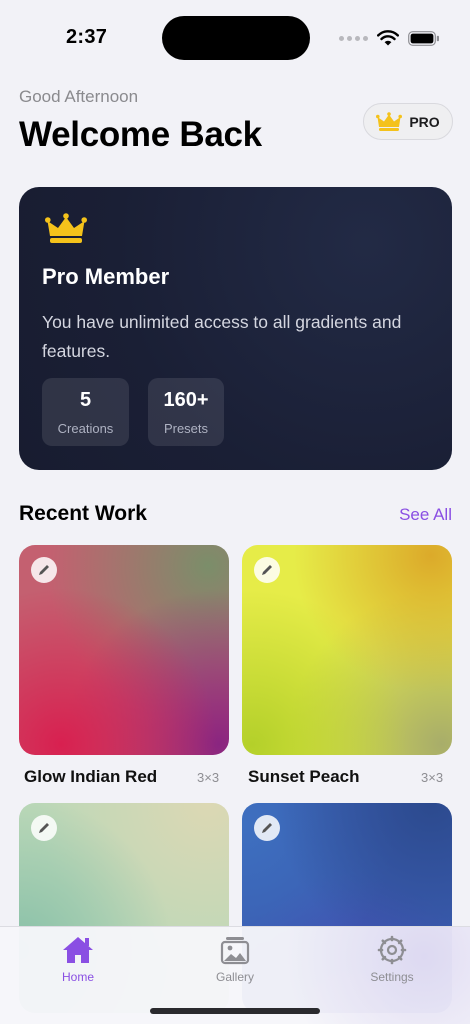 The width and height of the screenshot is (470, 1024). What do you see at coordinates (77, 977) in the screenshot?
I see `tab-label: Home` at bounding box center [77, 977].